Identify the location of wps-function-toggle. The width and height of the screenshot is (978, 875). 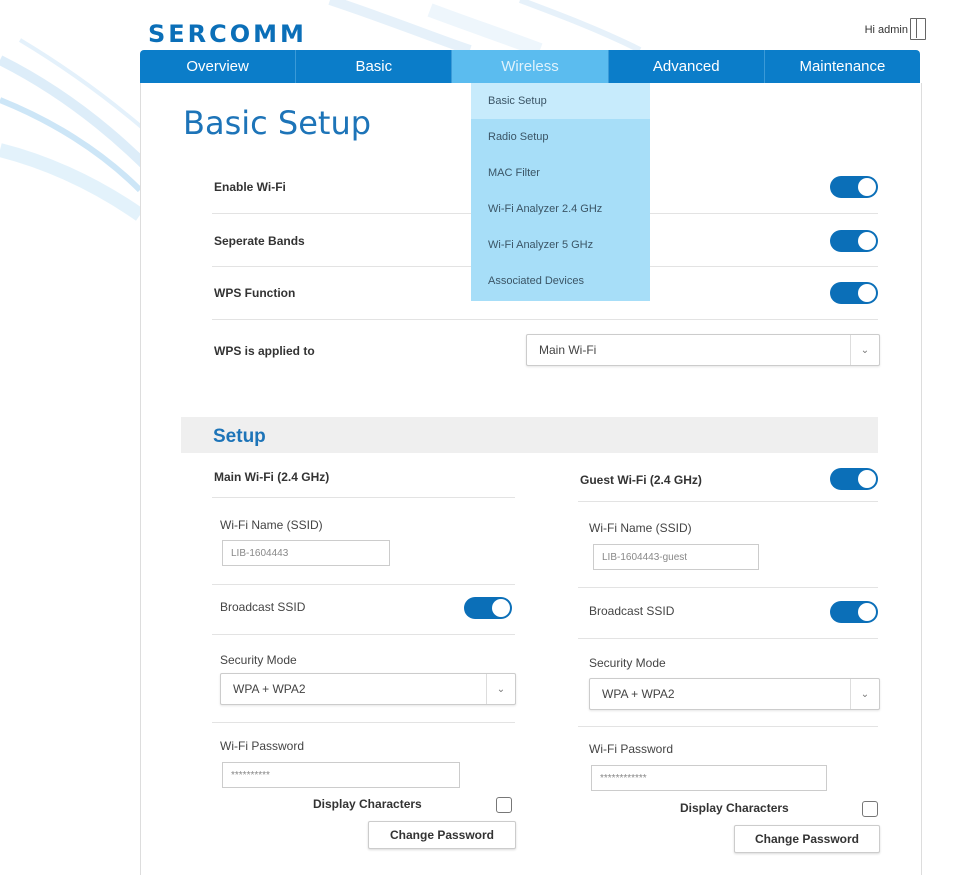
(854, 293).